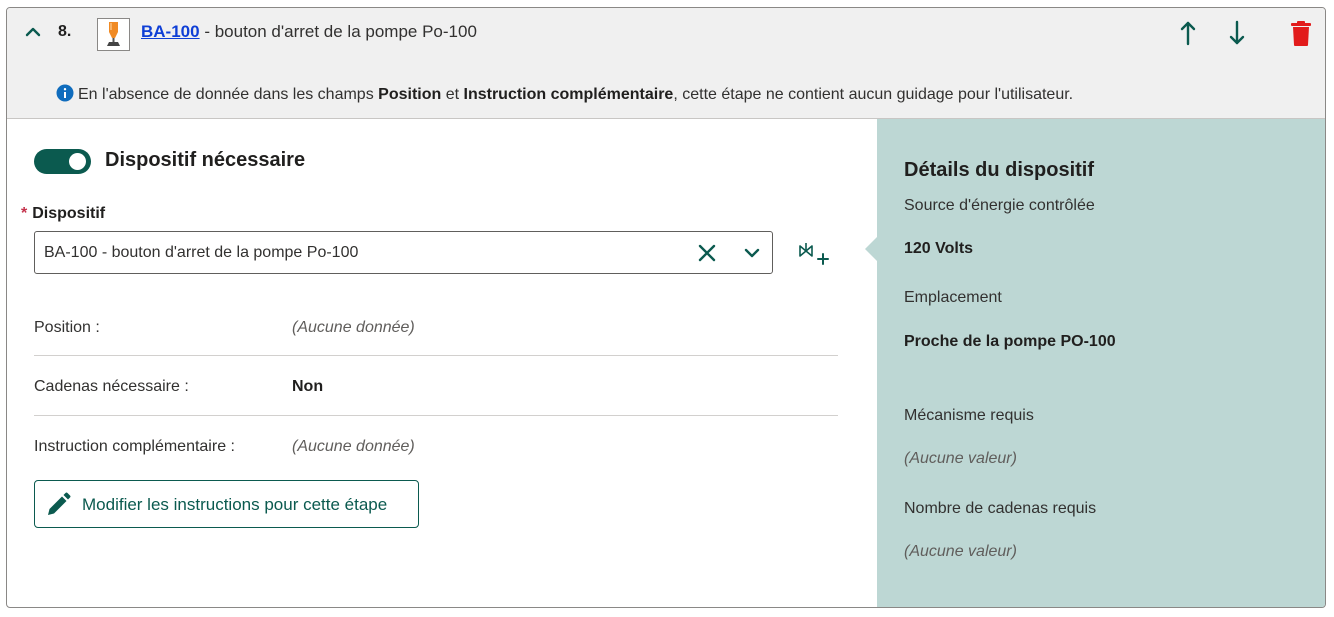 This screenshot has width=1334, height=617. What do you see at coordinates (338, 31) in the screenshot?
I see `device-description: - bouton d'arret de la pompe Po-100` at bounding box center [338, 31].